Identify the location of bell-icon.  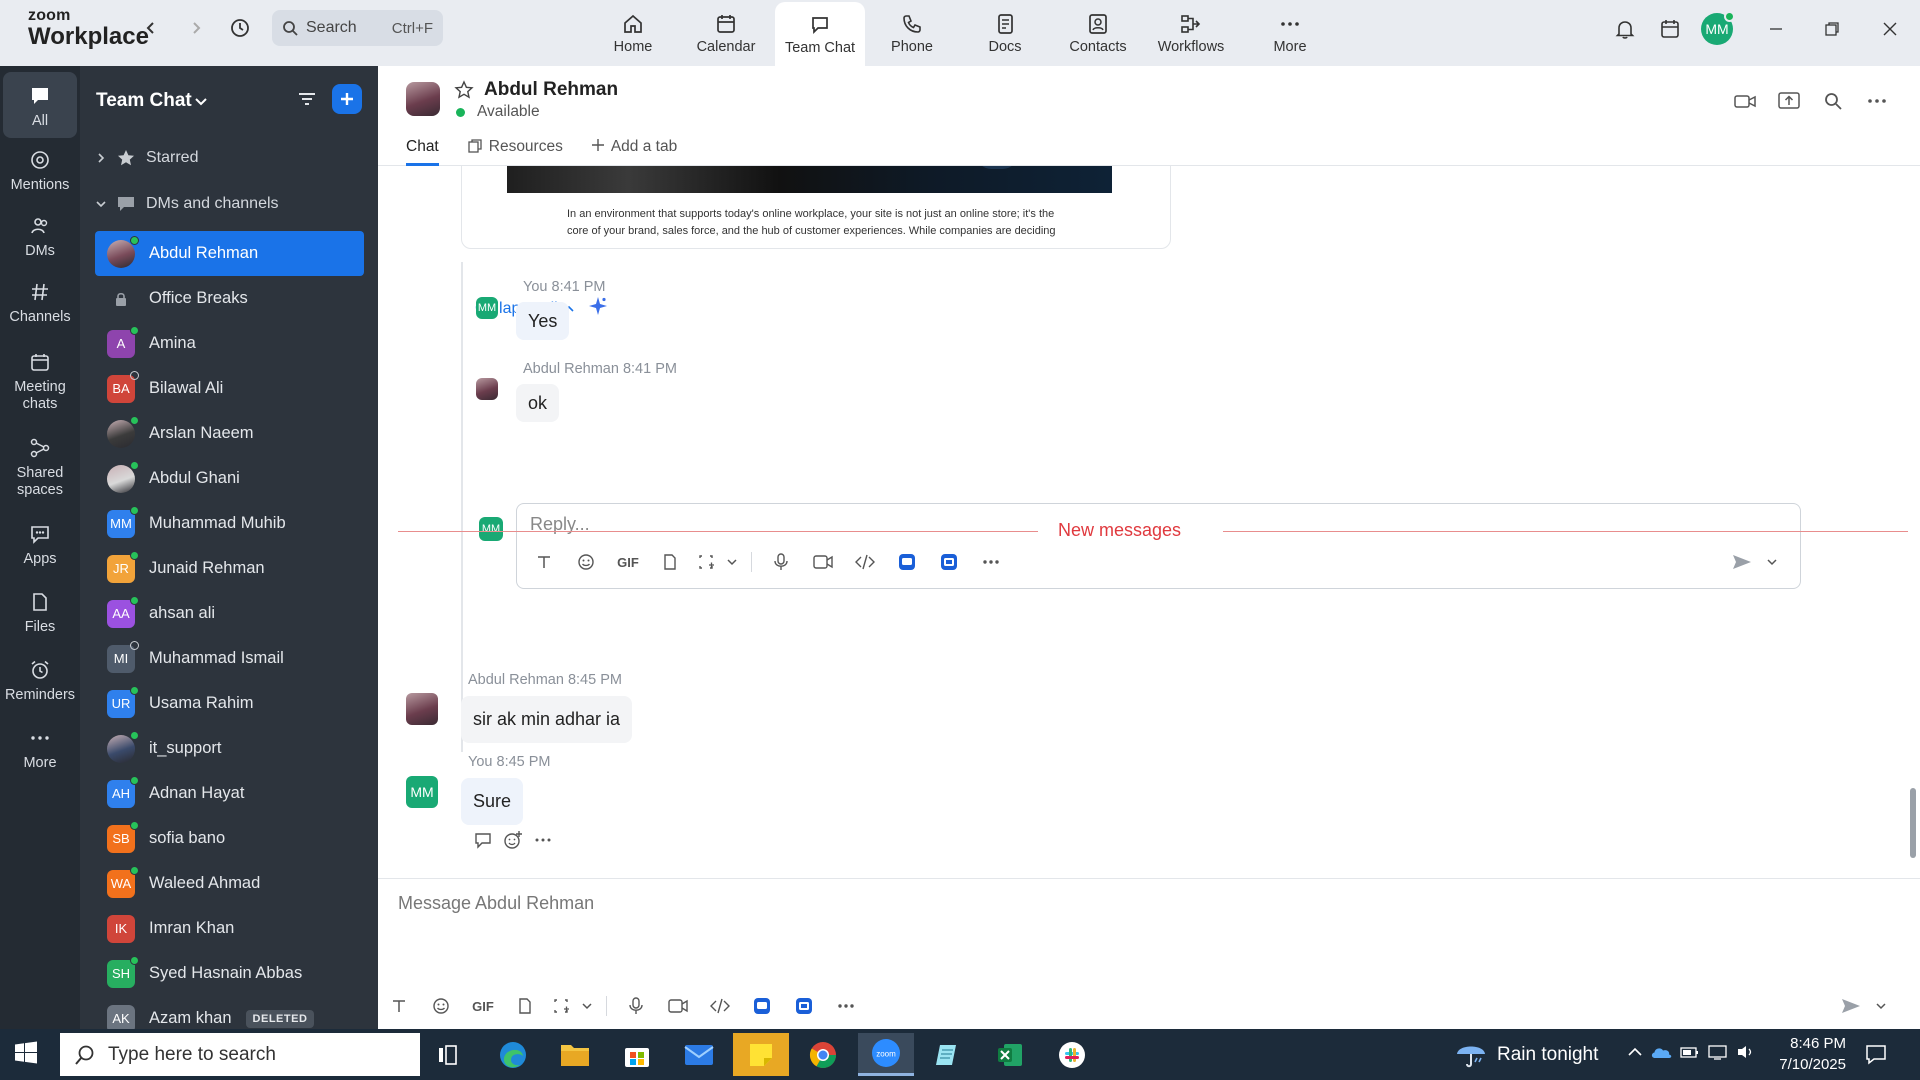
(1625, 29).